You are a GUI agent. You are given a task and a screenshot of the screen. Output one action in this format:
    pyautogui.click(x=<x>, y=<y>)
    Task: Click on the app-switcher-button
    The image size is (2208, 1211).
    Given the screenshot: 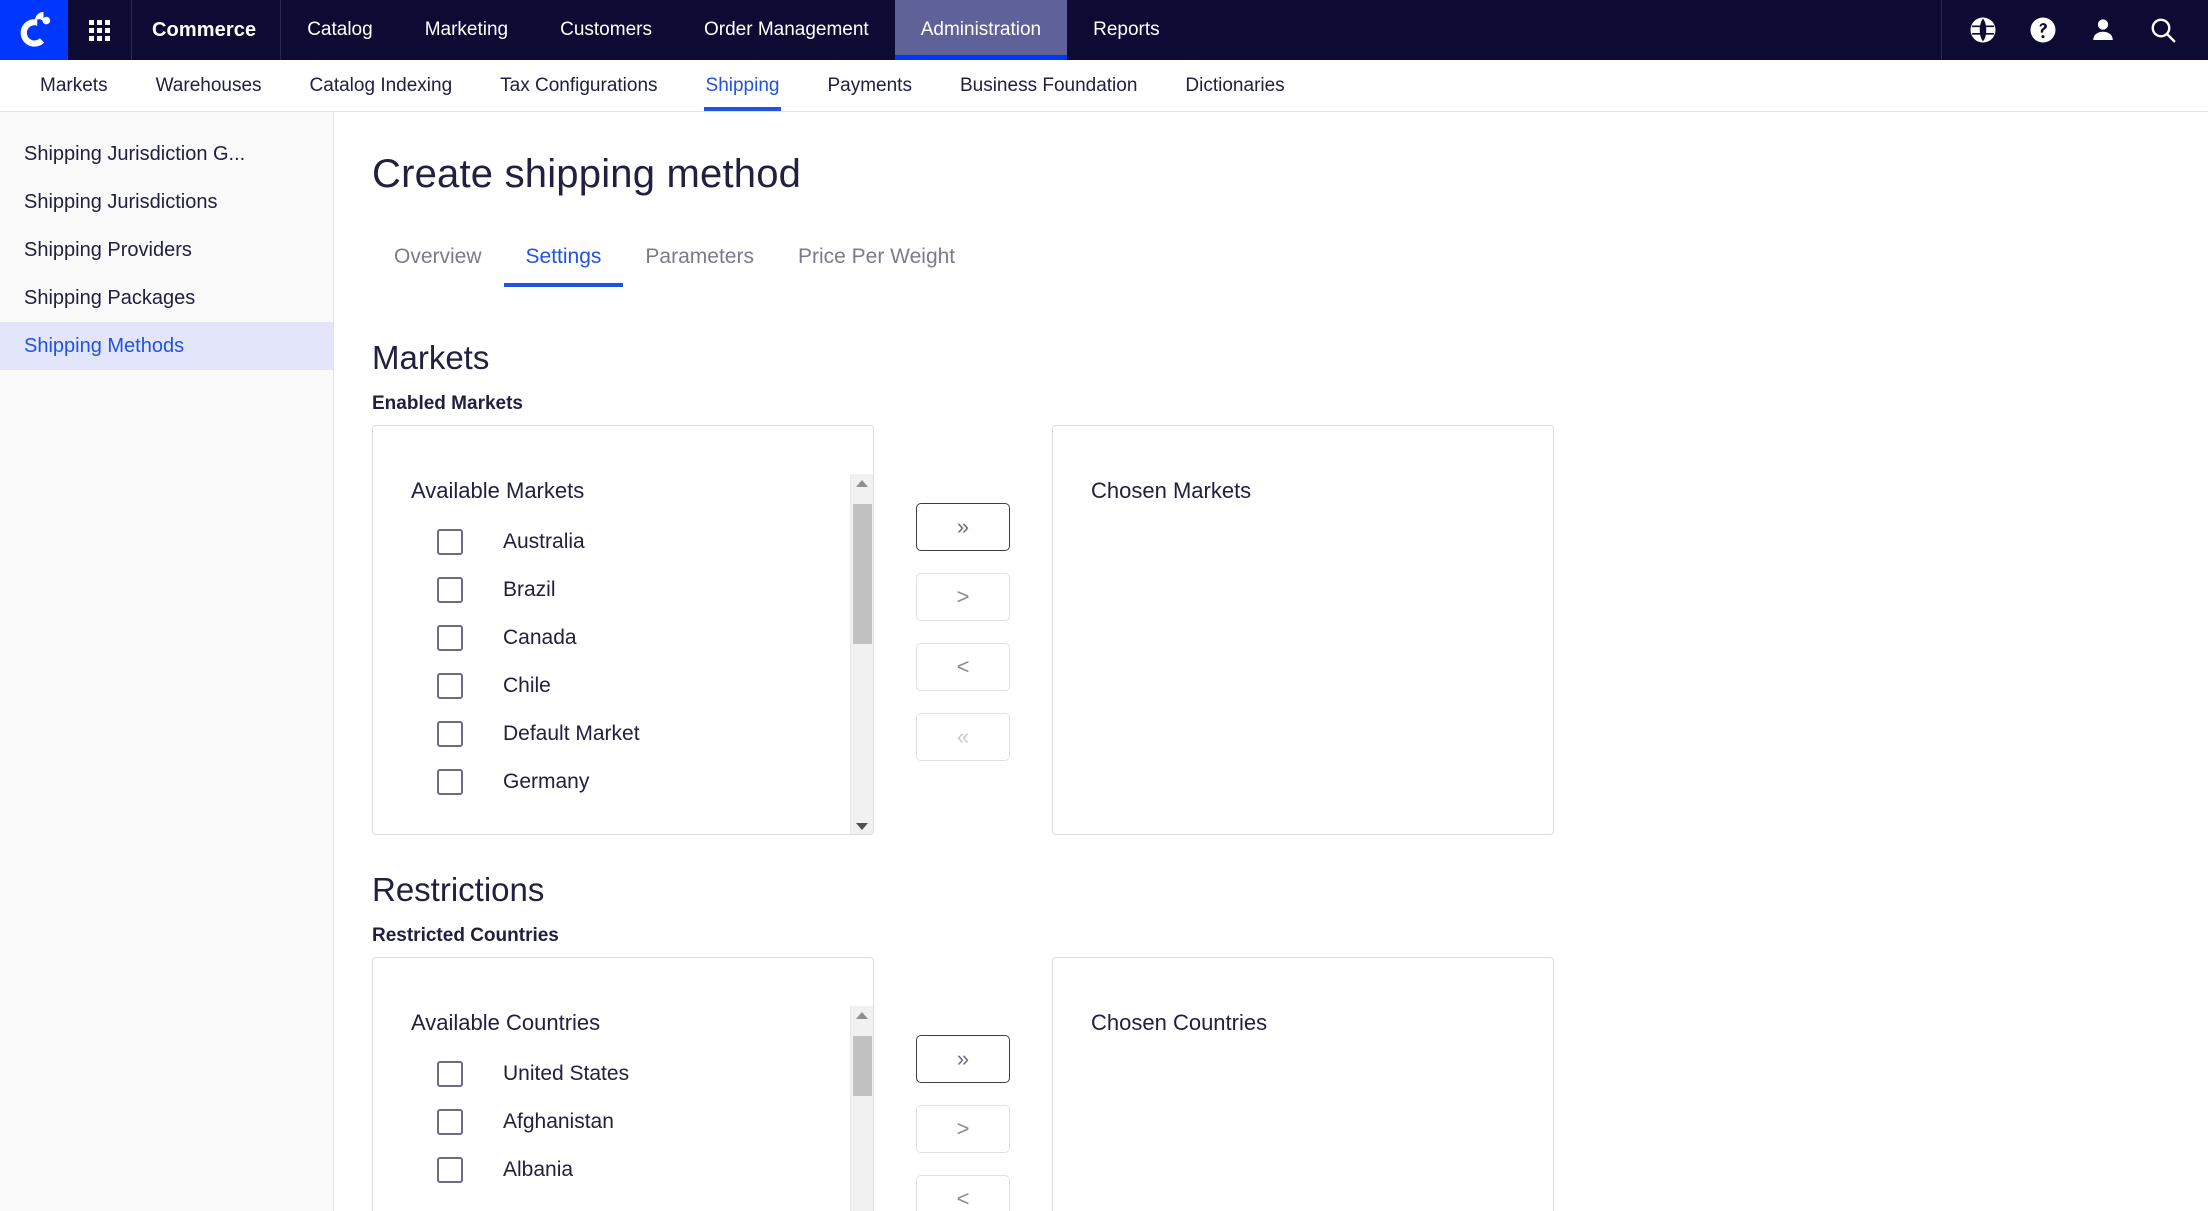 What is the action you would take?
    pyautogui.click(x=100, y=30)
    